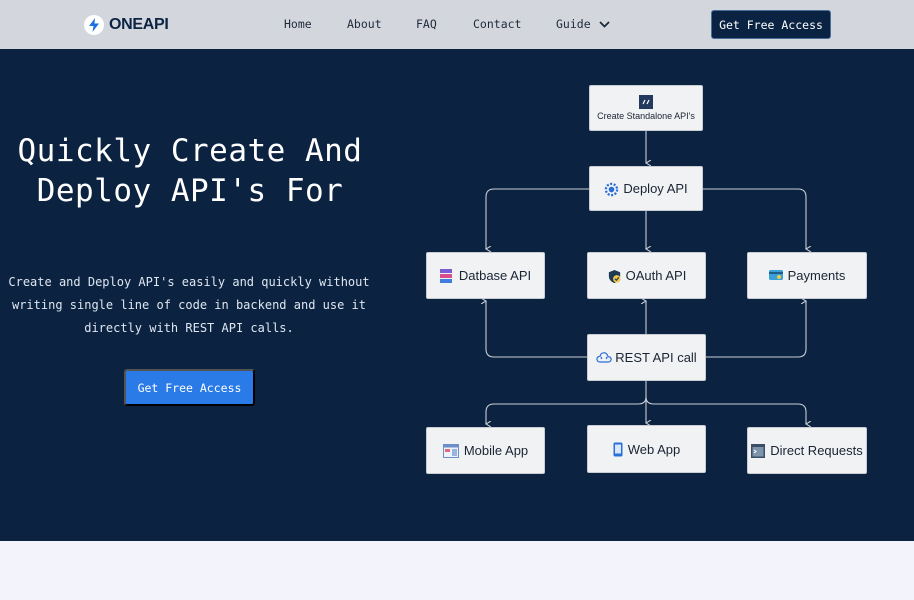 This screenshot has height=600, width=914. Describe the element at coordinates (94, 25) in the screenshot. I see `bolt-icon` at that location.